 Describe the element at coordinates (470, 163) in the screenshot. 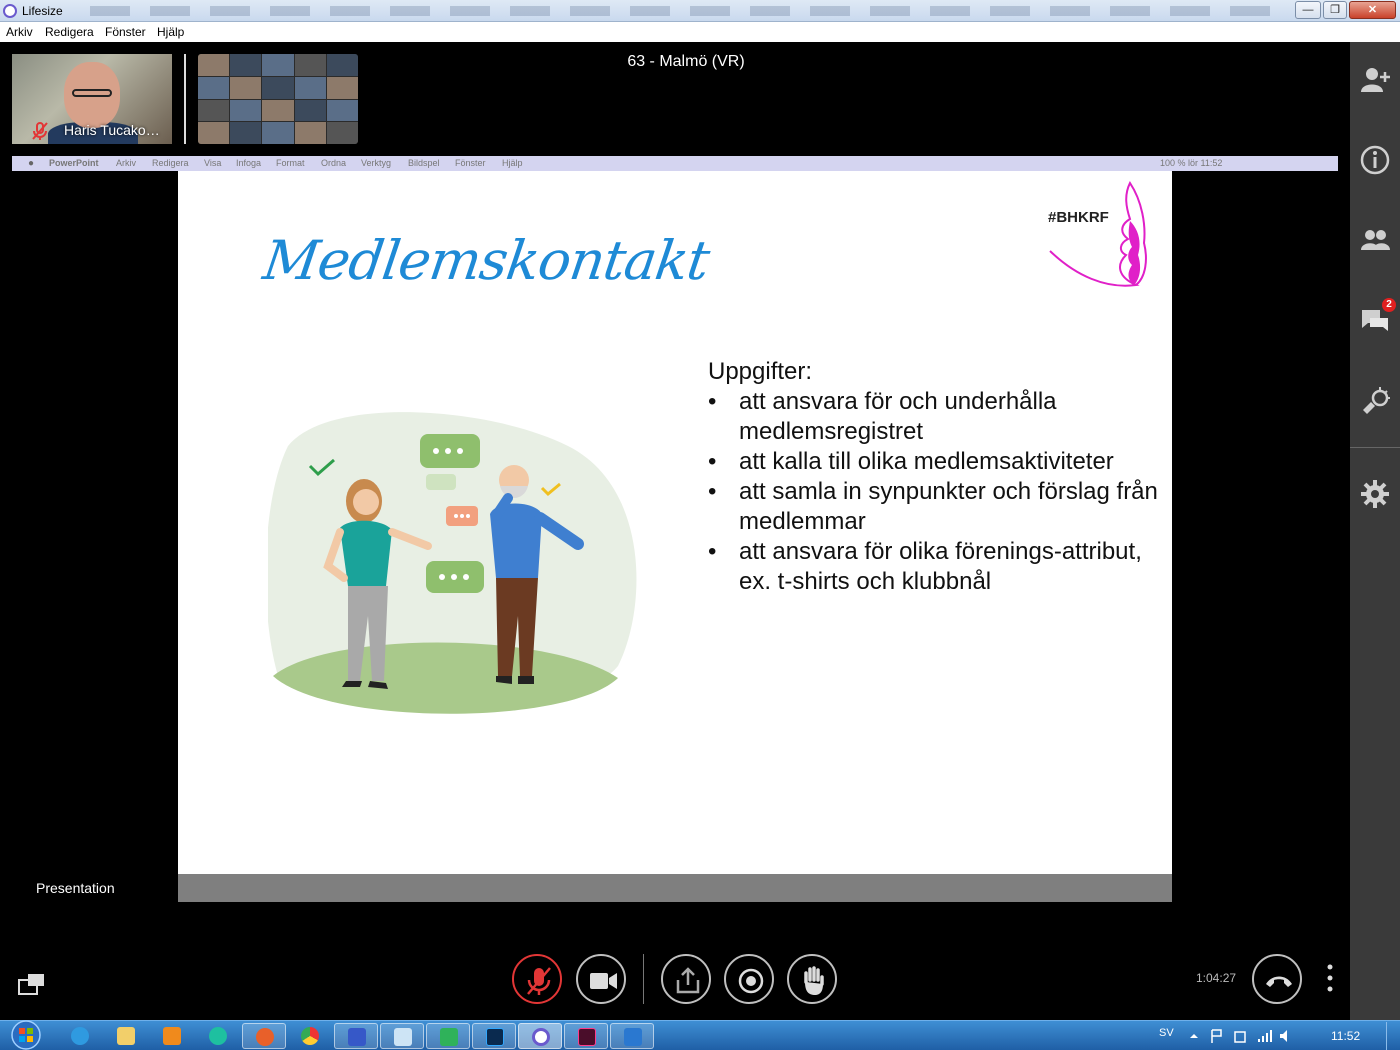

I see `shared-menu-item: Fönster` at that location.